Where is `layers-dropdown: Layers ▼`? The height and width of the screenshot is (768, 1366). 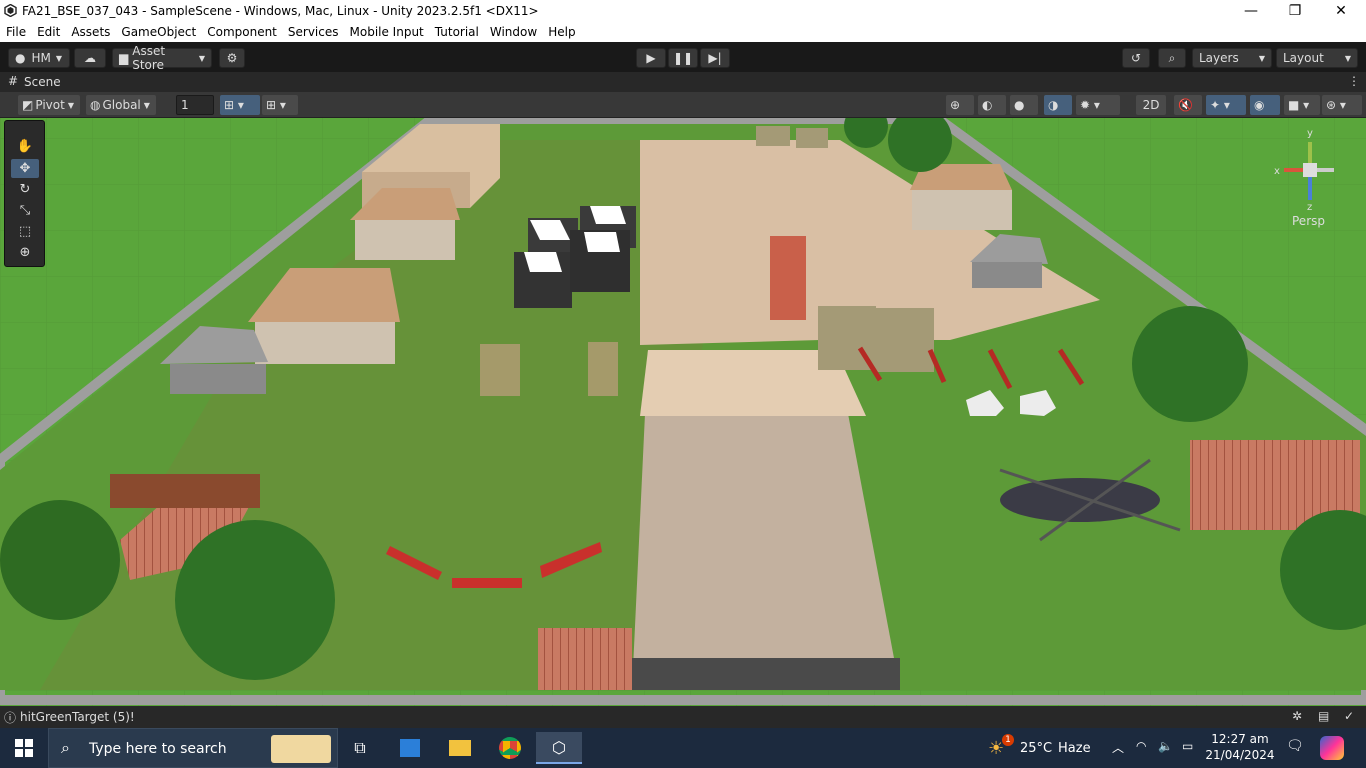 layers-dropdown: Layers ▼ is located at coordinates (1232, 58).